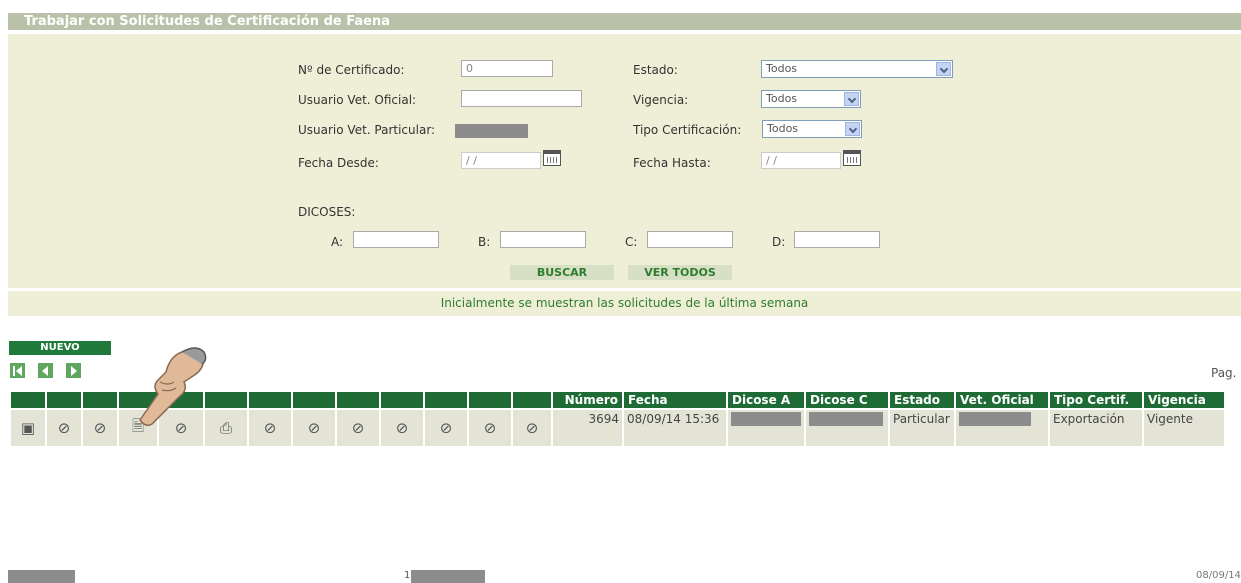  Describe the element at coordinates (327, 212) in the screenshot. I see `dicoses-label: DICOSES:` at that location.